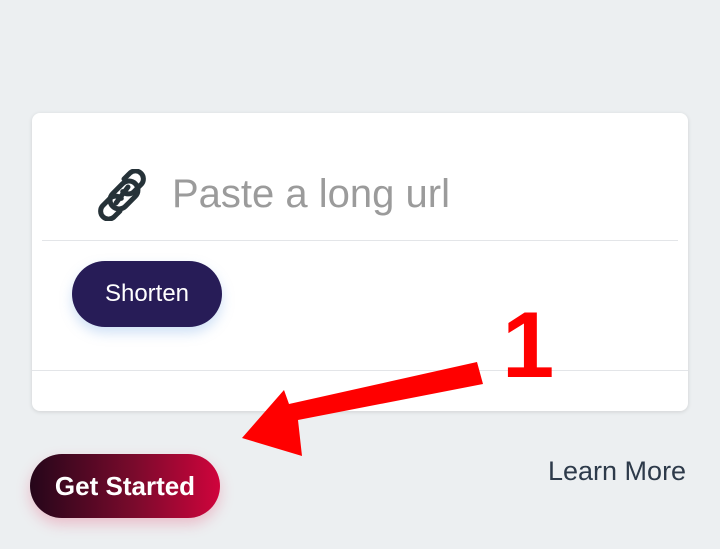 The image size is (720, 549). What do you see at coordinates (528, 344) in the screenshot?
I see `annotation-number: 1` at bounding box center [528, 344].